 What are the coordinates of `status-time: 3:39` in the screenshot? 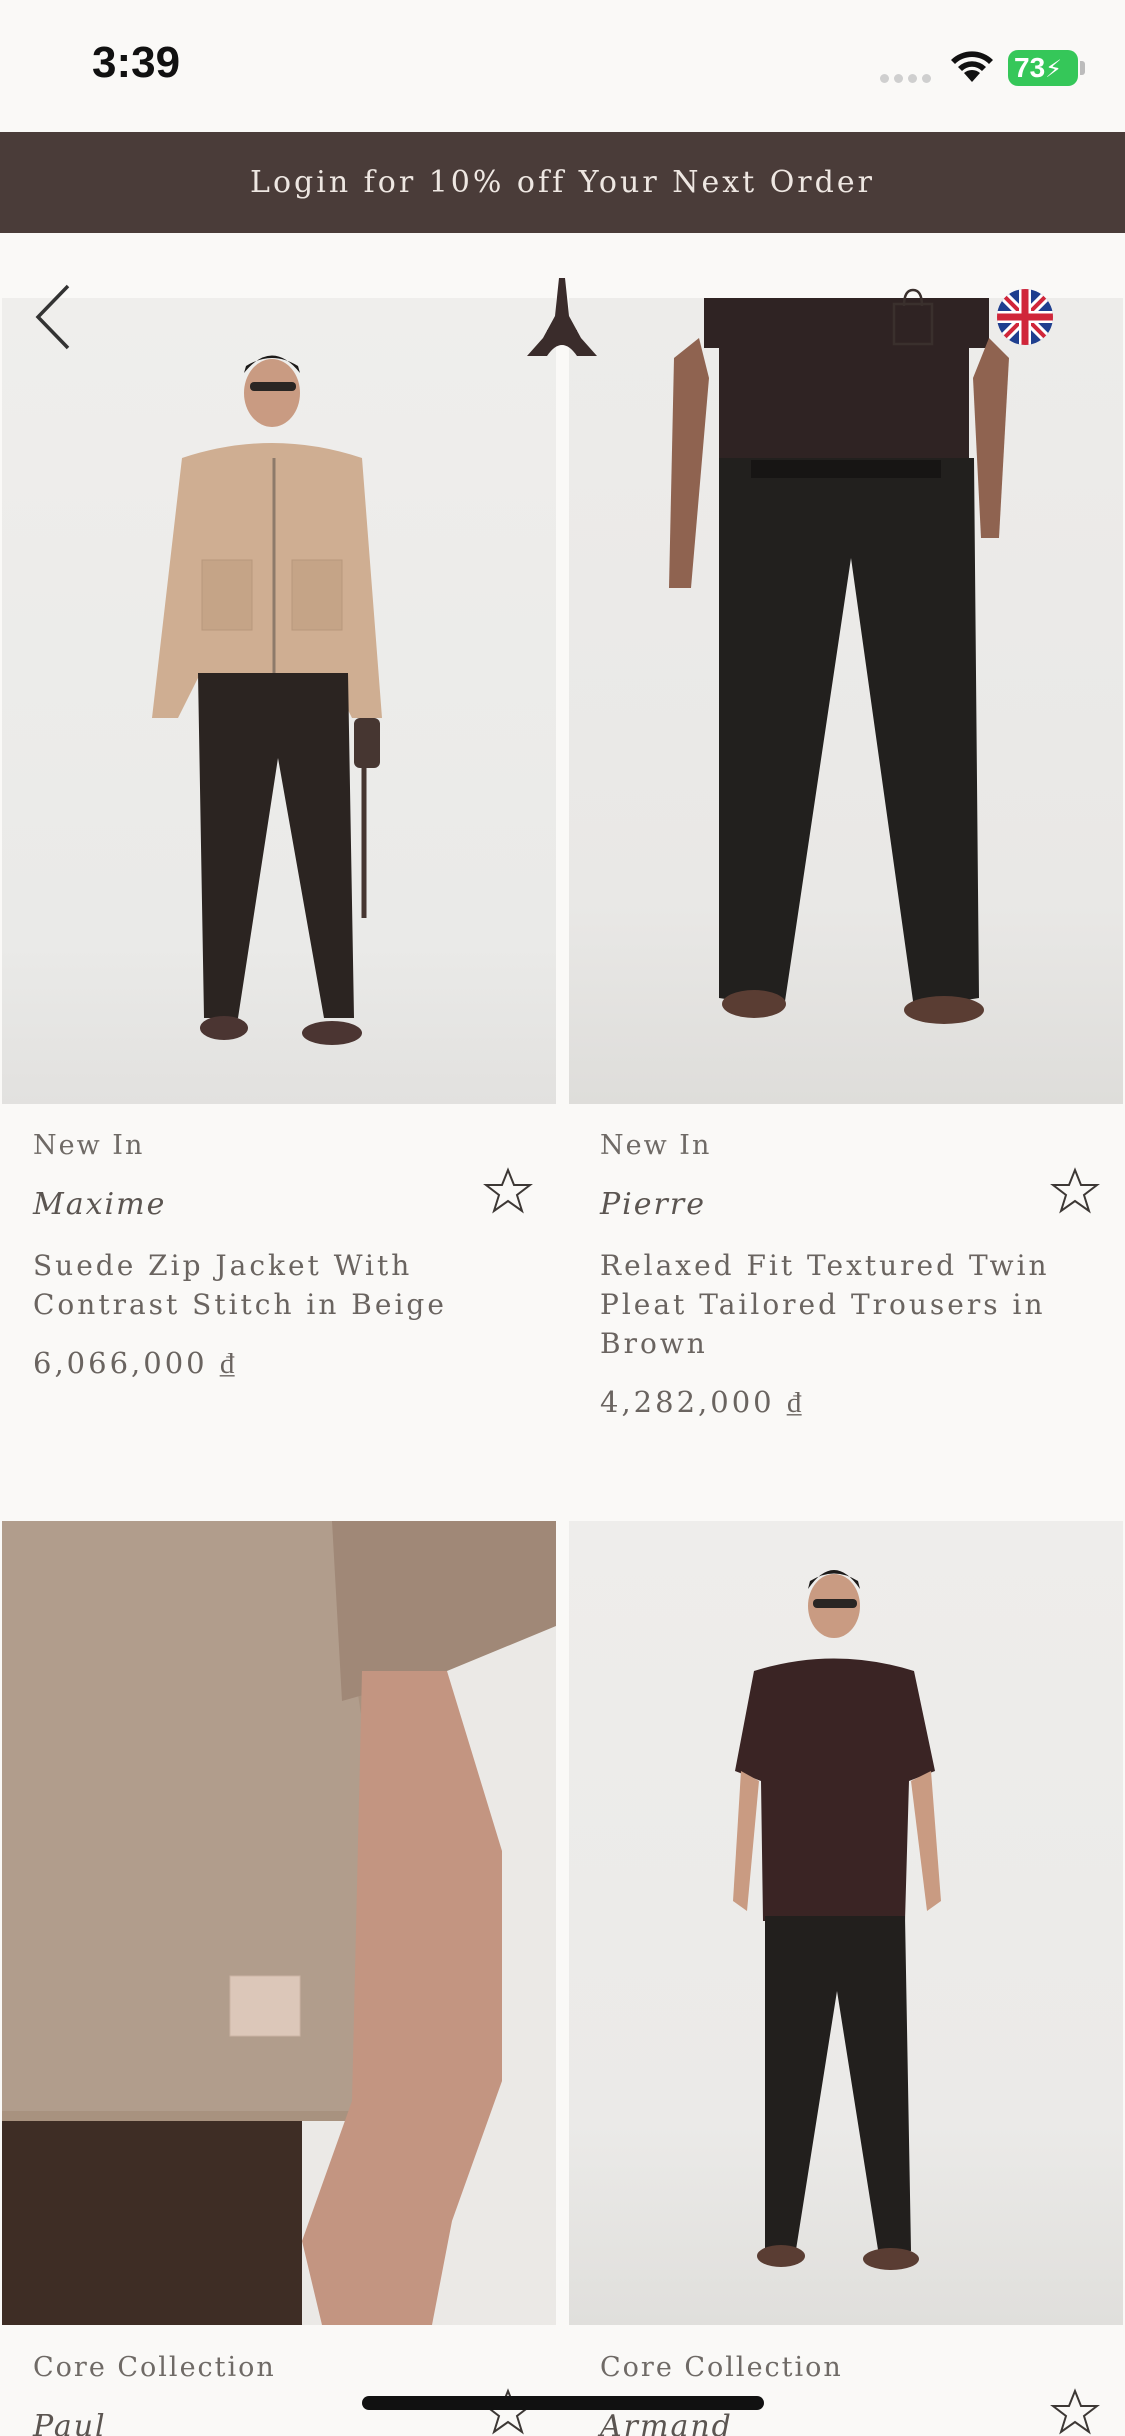 It's located at (136, 62).